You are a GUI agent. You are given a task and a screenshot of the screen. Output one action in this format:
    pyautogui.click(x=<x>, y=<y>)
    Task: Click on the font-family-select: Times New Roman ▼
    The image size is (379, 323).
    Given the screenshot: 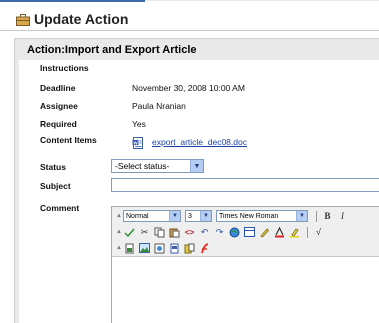 What is the action you would take?
    pyautogui.click(x=262, y=216)
    